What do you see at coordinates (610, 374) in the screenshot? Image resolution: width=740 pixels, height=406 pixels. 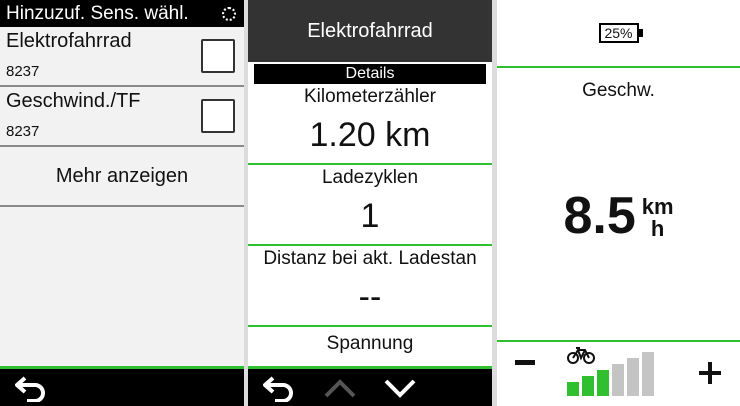 I see `assist-level-bars` at bounding box center [610, 374].